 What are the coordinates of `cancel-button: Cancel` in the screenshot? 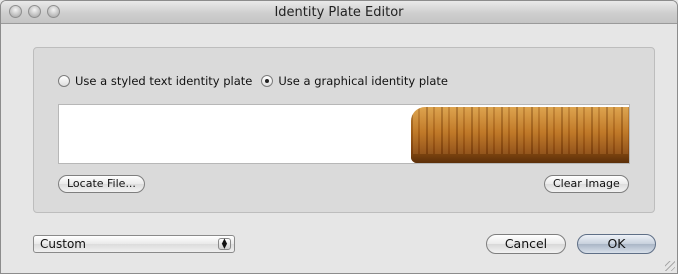 It's located at (526, 244).